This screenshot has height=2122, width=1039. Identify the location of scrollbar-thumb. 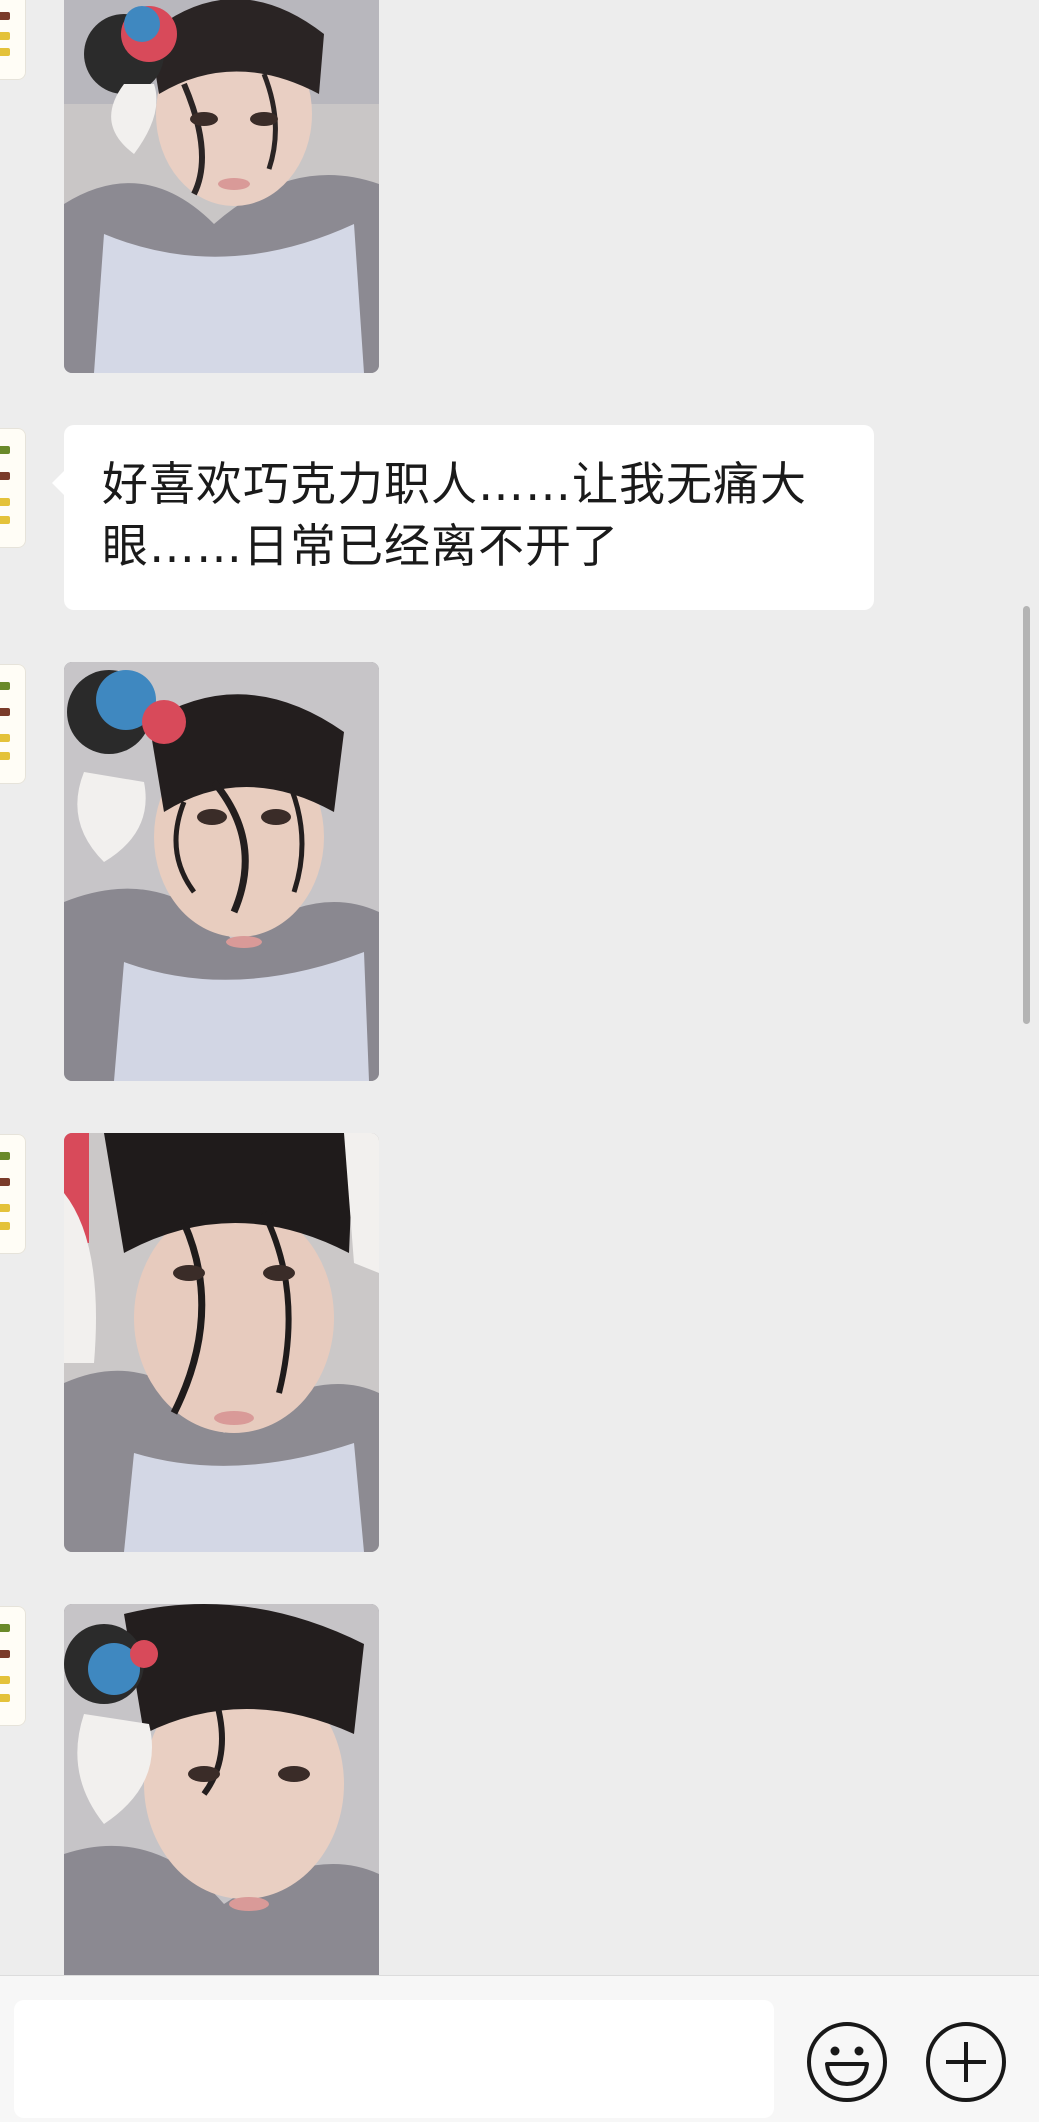
(1026, 815).